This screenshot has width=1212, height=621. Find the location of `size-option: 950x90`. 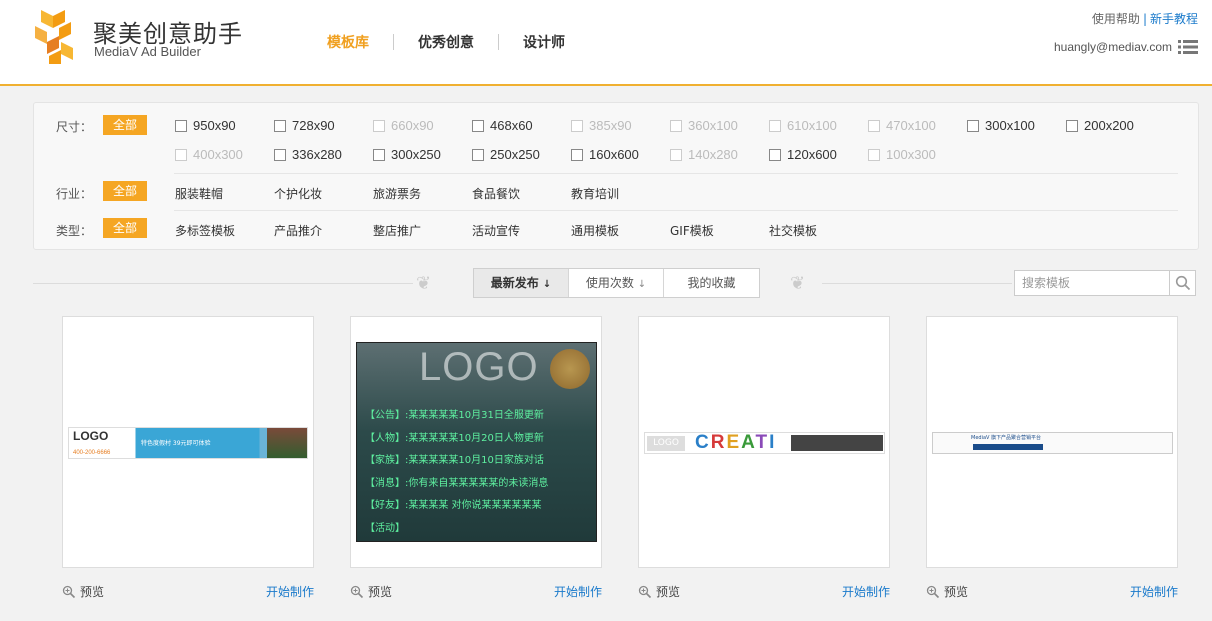

size-option: 950x90 is located at coordinates (205, 125).